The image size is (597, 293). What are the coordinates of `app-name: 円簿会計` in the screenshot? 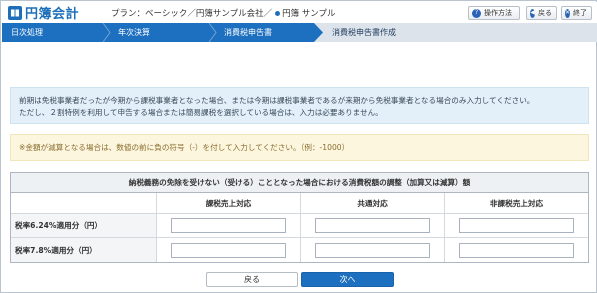 It's located at (52, 14).